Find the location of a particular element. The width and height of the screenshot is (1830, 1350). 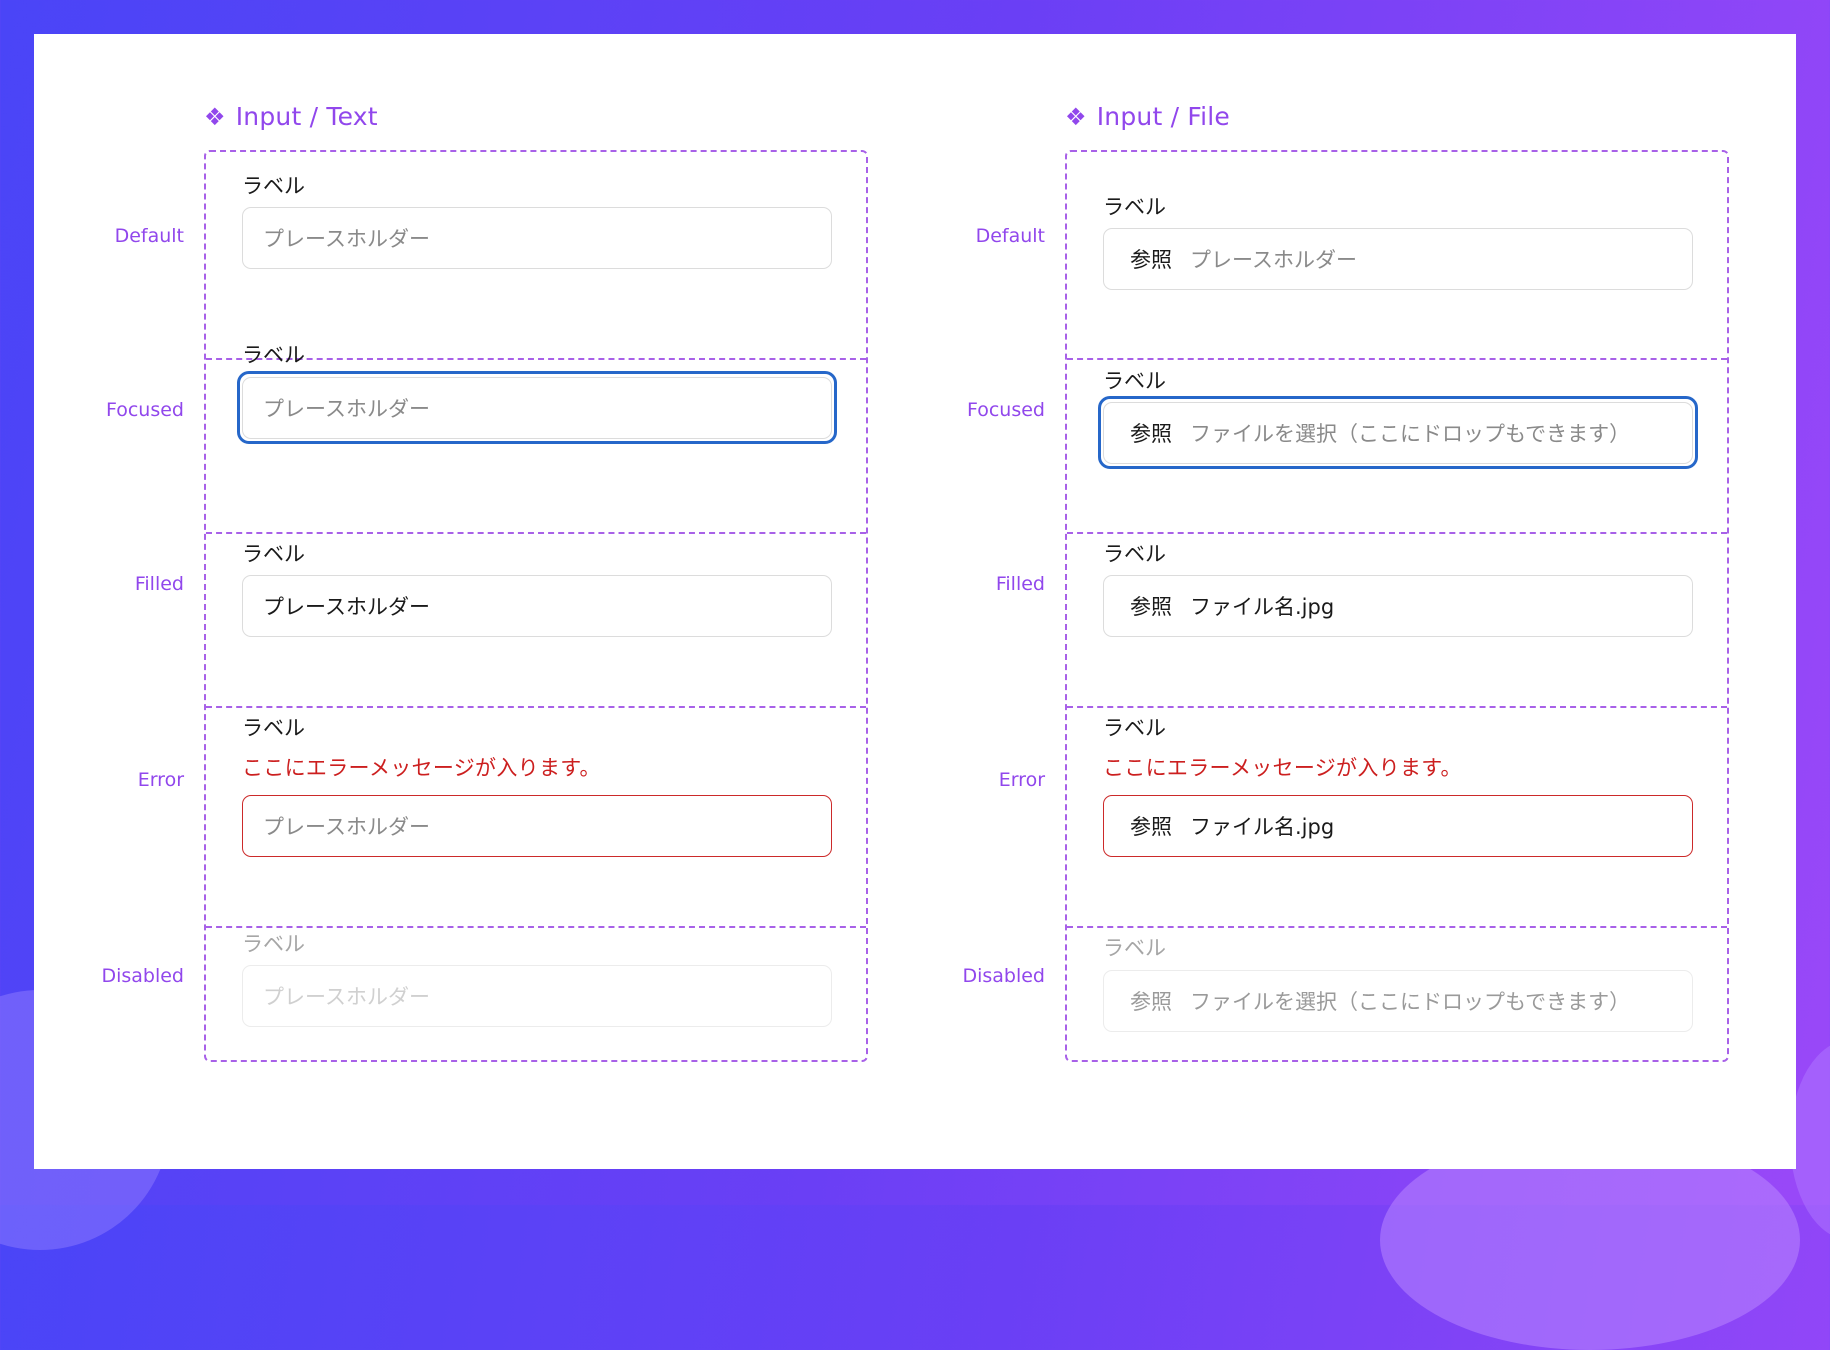

text-input-focused: プレースホルダー is located at coordinates (537, 408).